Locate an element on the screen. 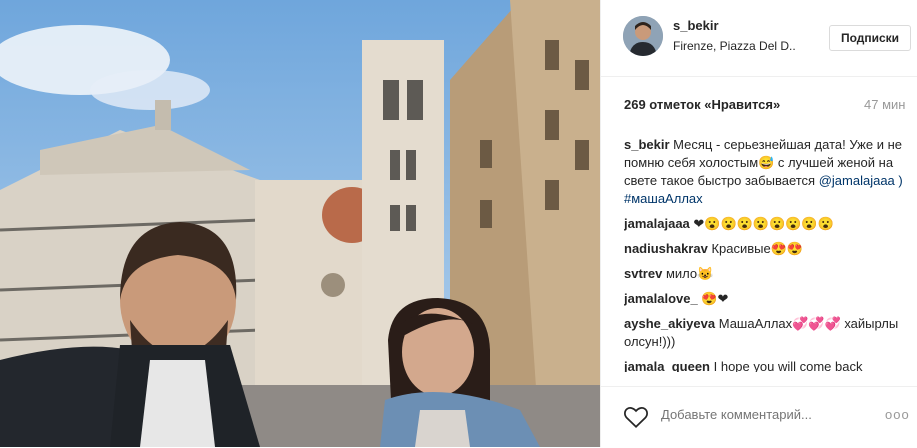 This screenshot has width=917, height=448. list-item: svtrev мило😺 is located at coordinates (766, 274).